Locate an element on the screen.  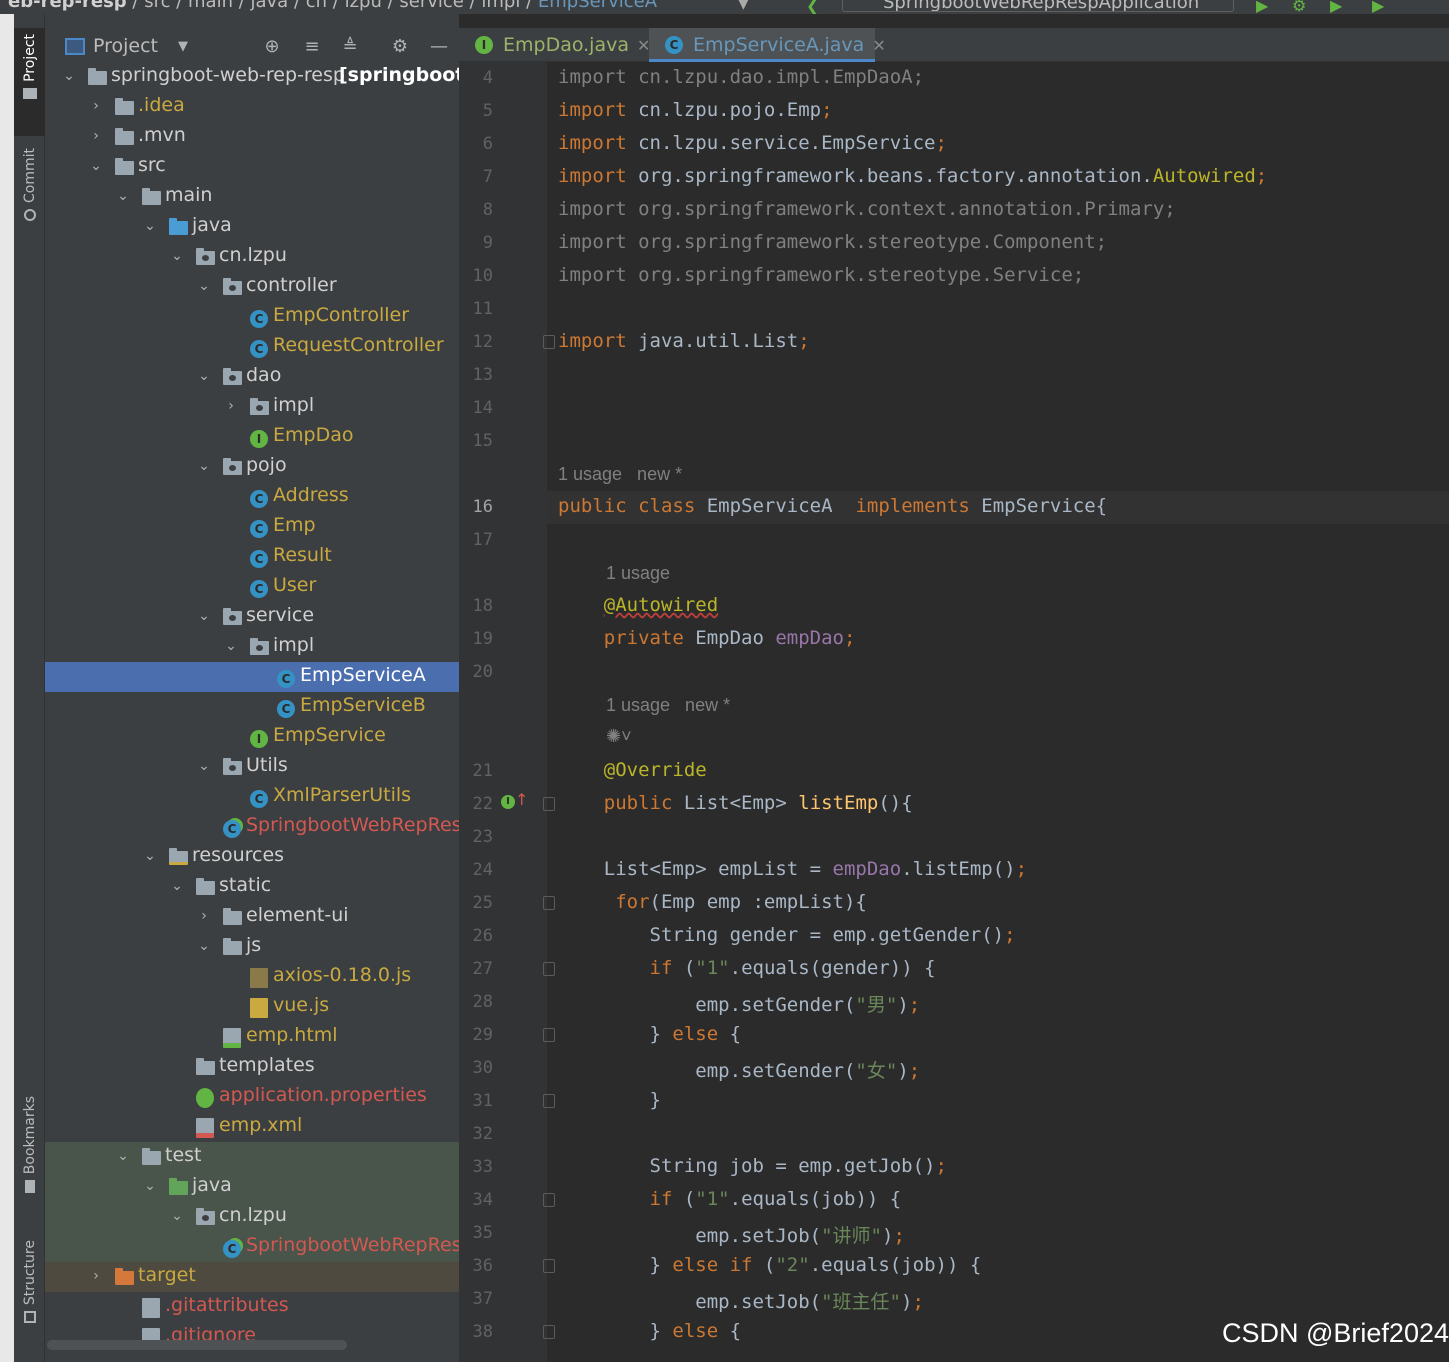
collapse-all-icon: ≜ is located at coordinates (350, 47).